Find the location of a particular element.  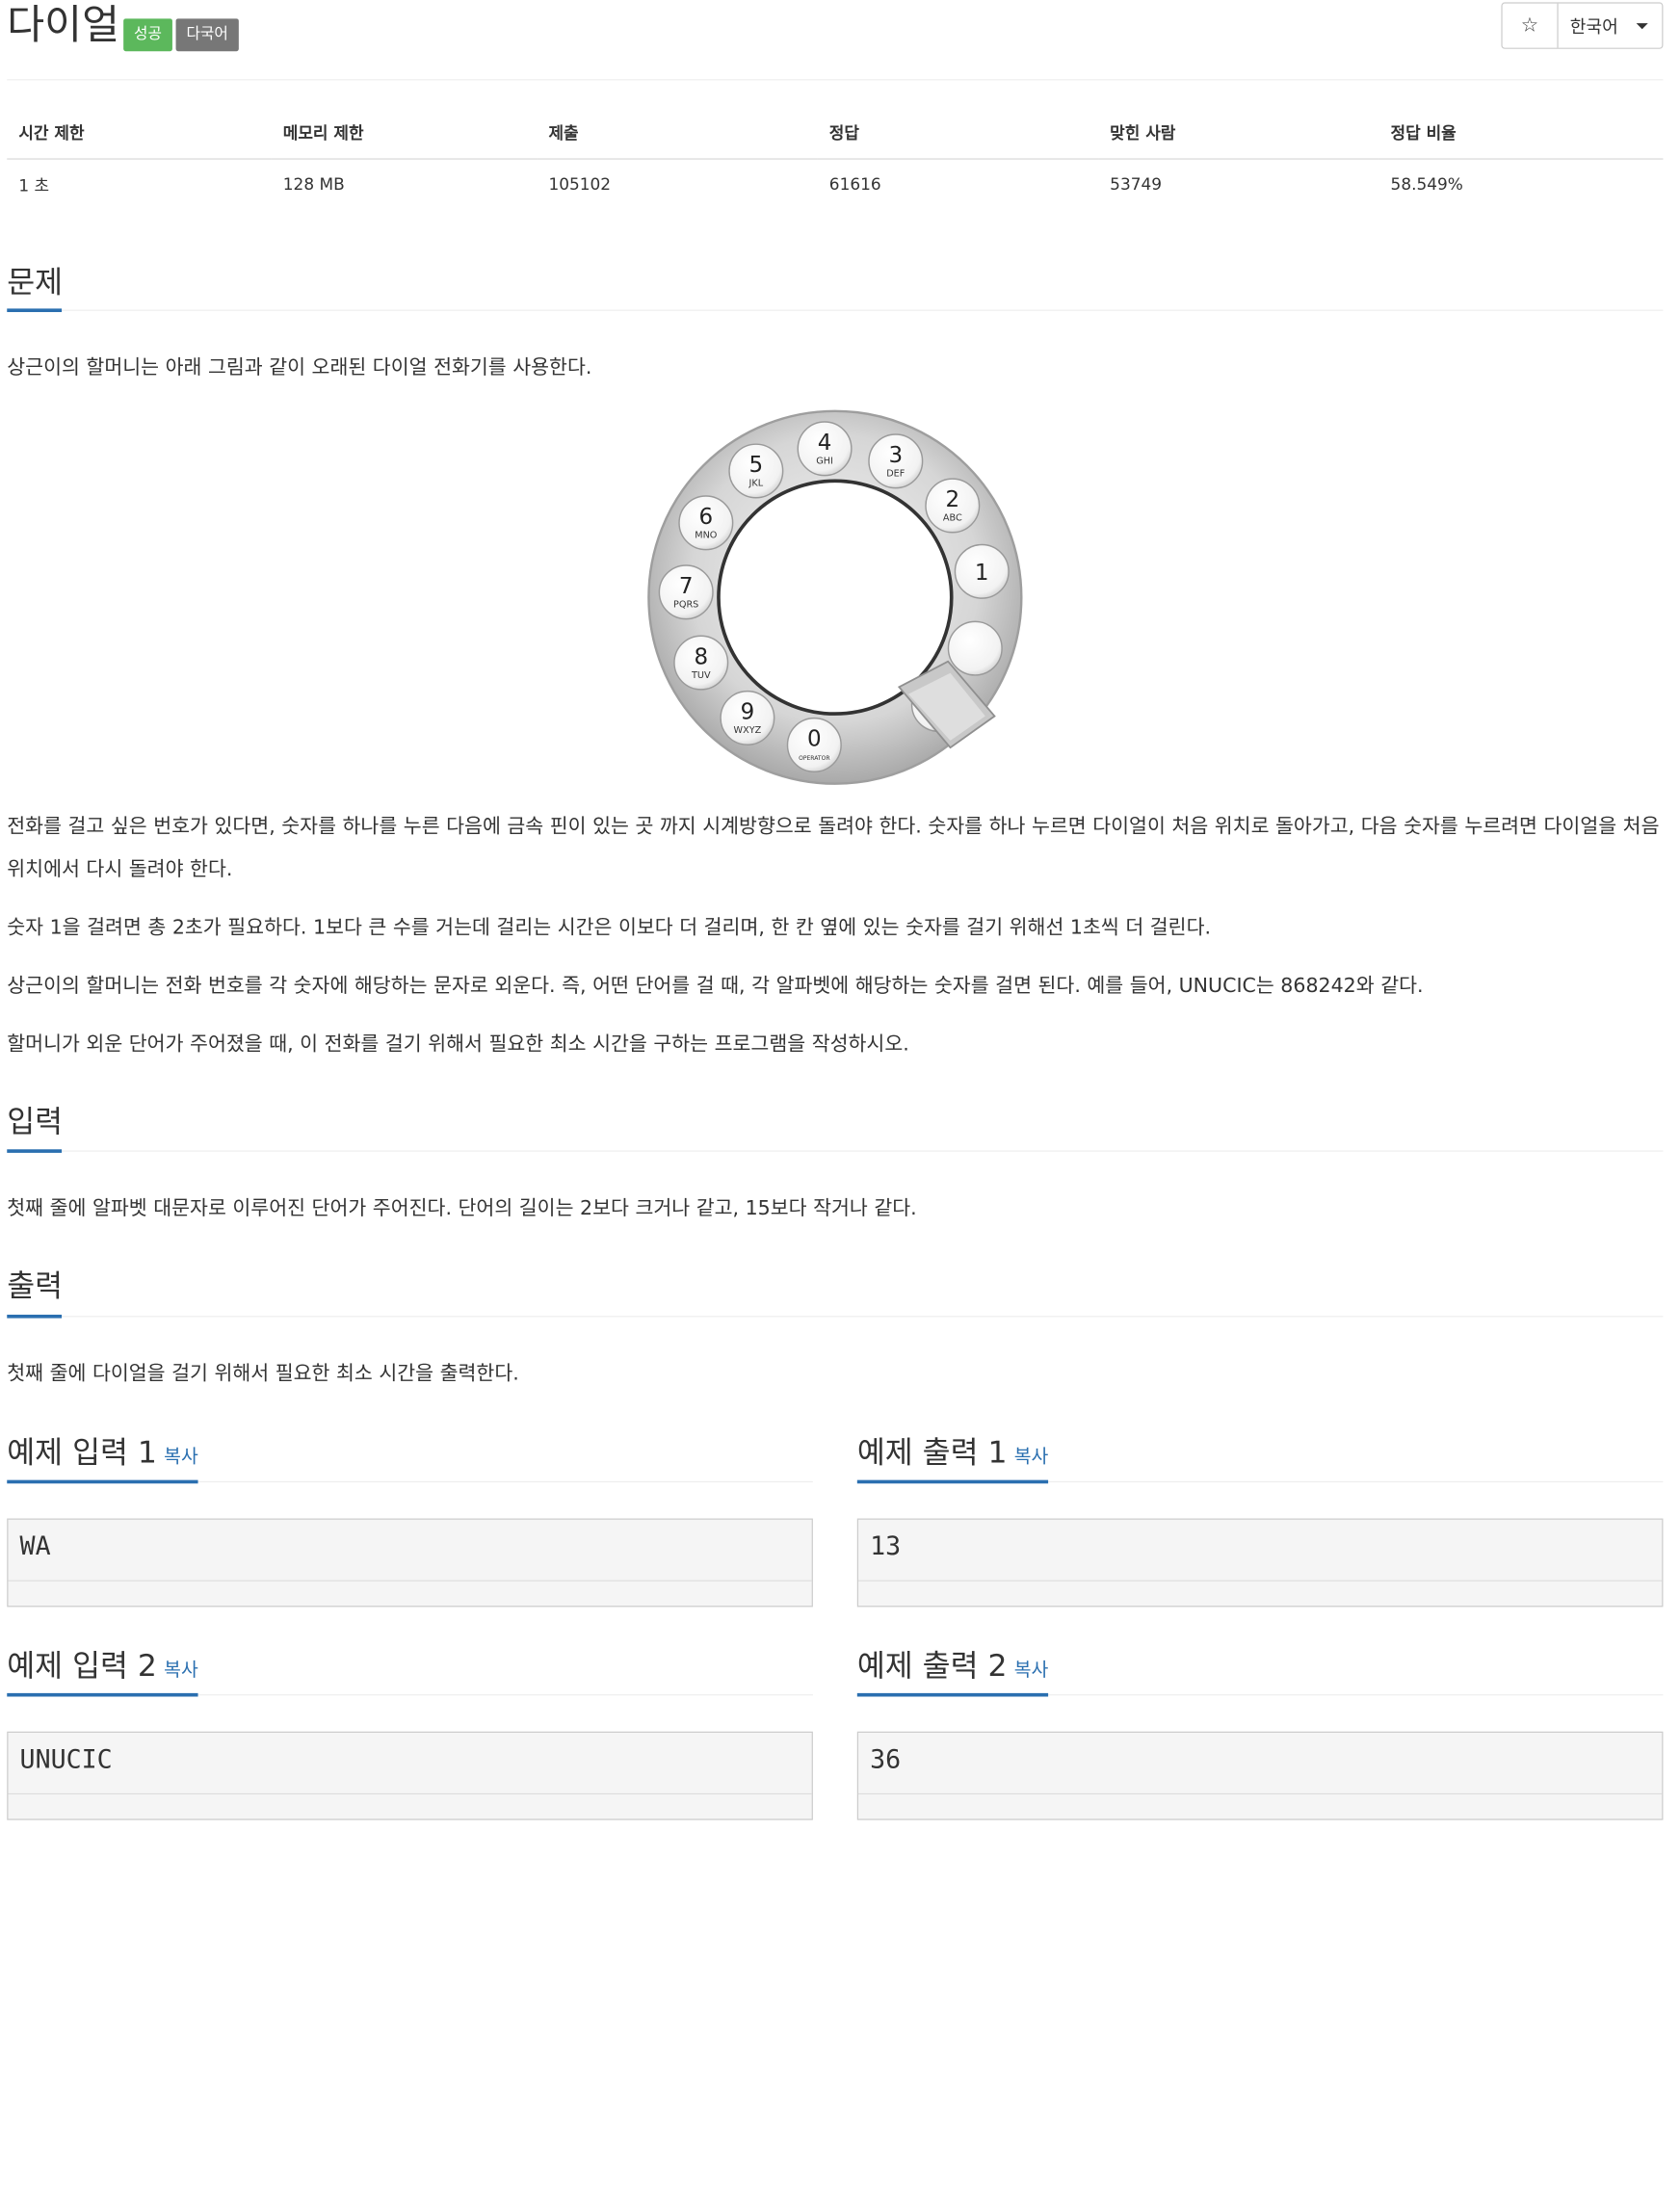

info-header-solvers: 맞힌 사람 is located at coordinates (1238, 134).